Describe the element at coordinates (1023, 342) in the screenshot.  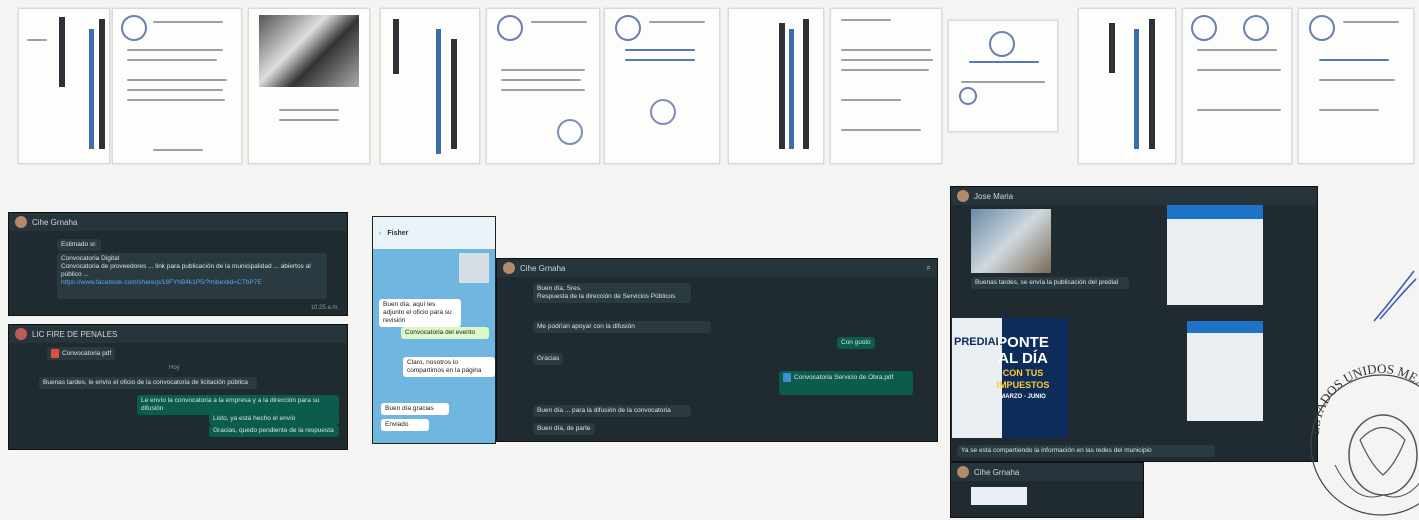
I see `poster-line: PONTE` at that location.